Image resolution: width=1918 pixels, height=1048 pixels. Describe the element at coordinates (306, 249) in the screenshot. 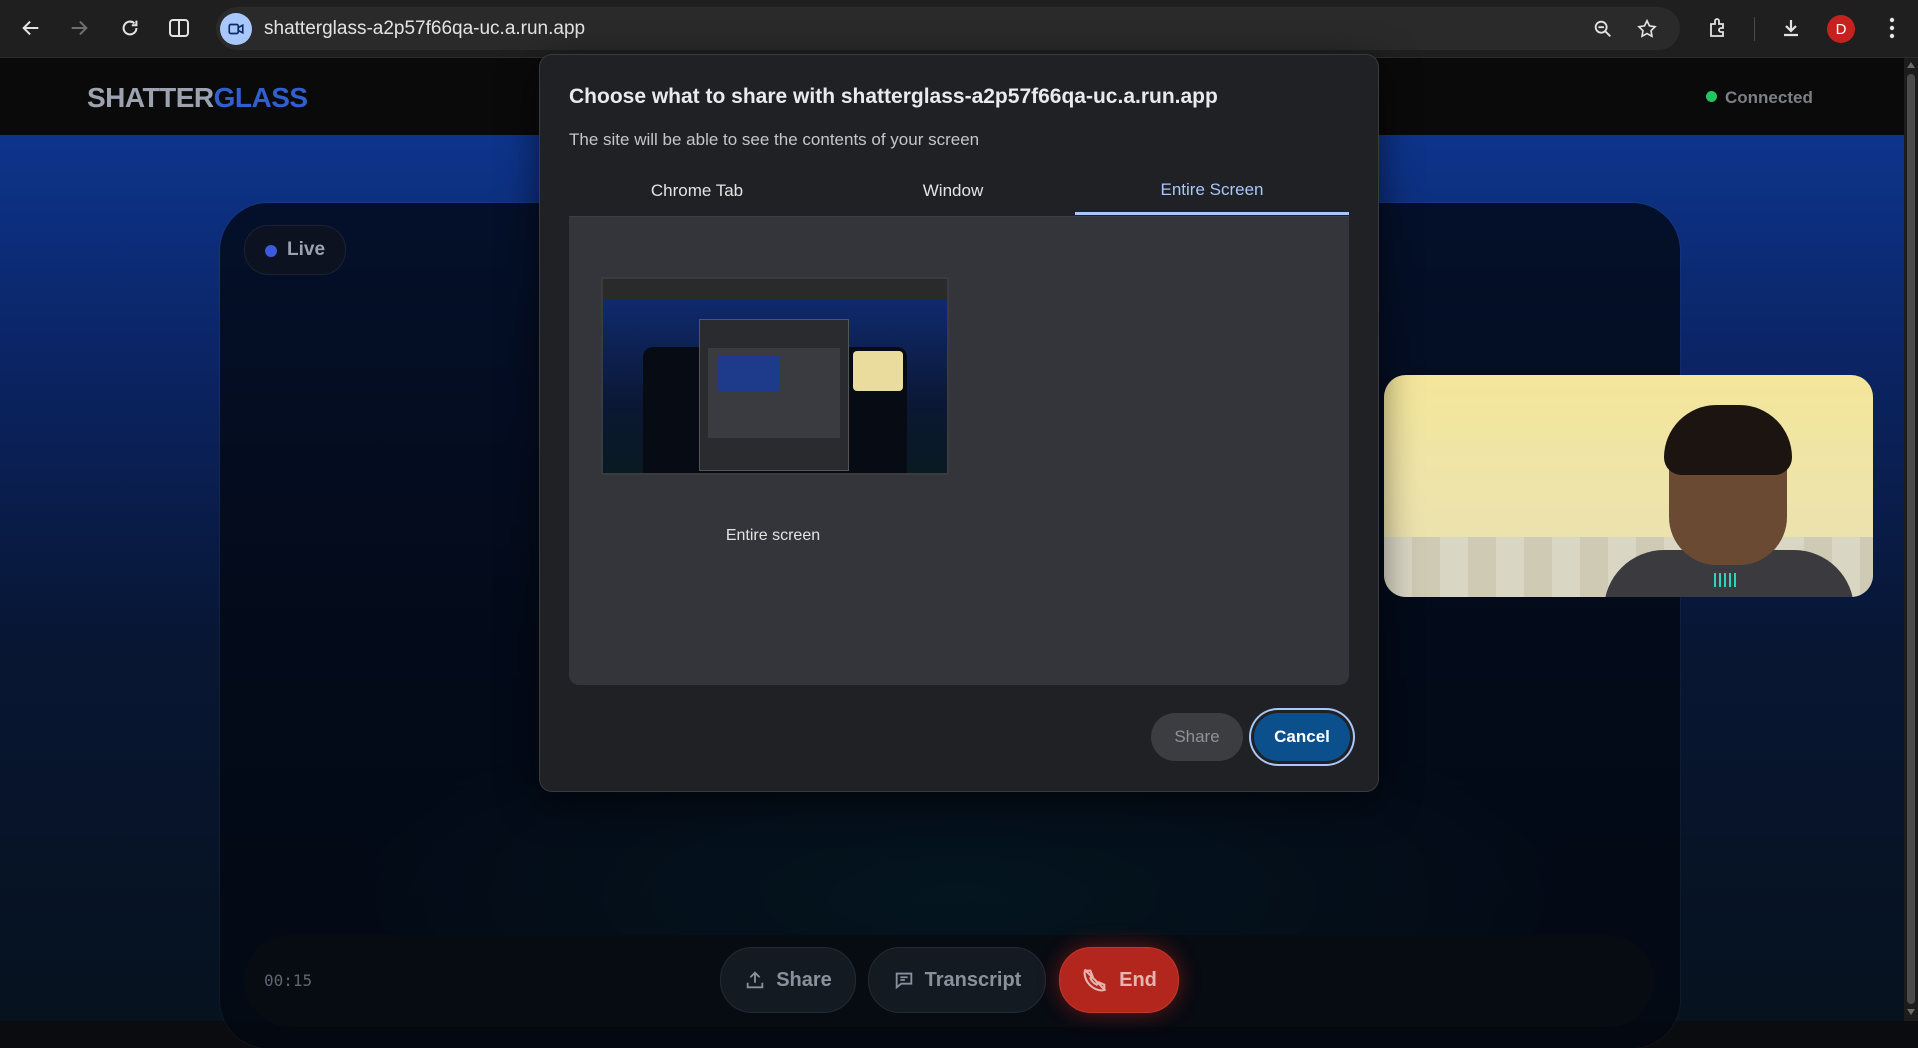

I see `live-label: Live` at that location.